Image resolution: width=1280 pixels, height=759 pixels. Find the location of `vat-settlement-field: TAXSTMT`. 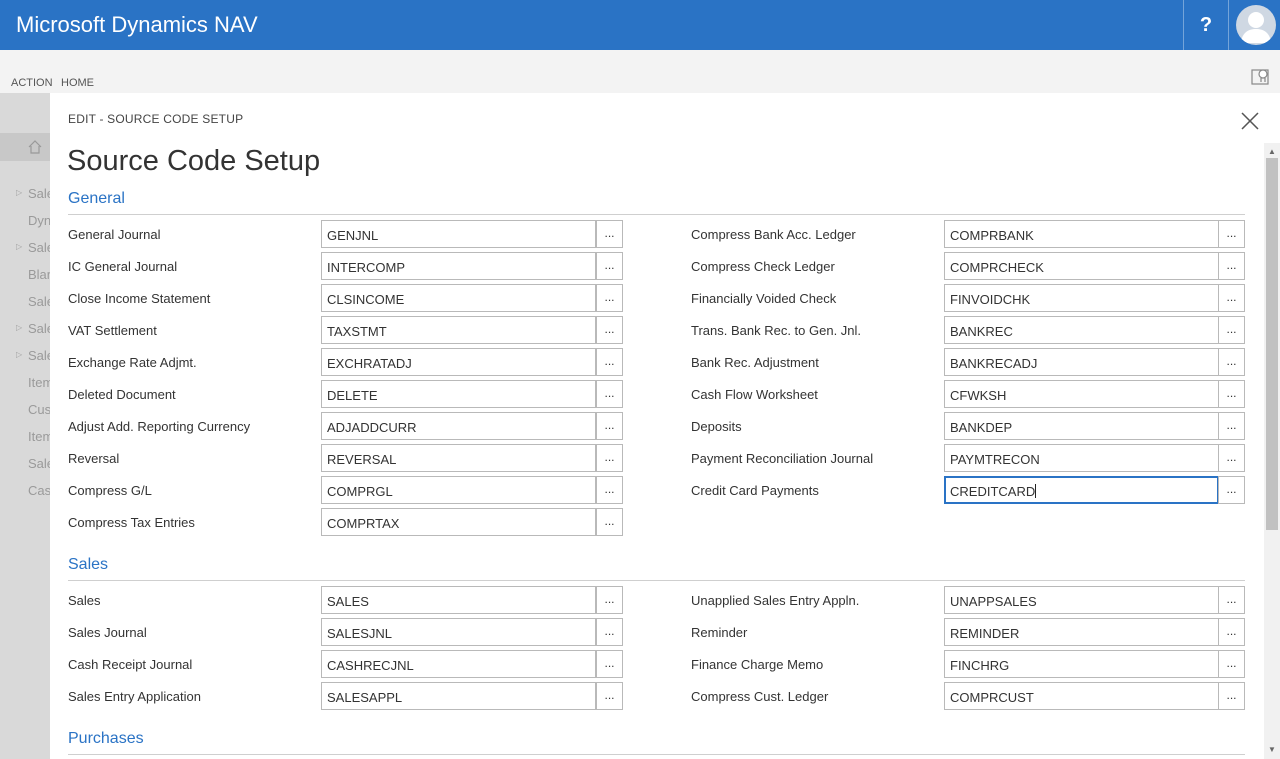

vat-settlement-field: TAXSTMT is located at coordinates (458, 330).